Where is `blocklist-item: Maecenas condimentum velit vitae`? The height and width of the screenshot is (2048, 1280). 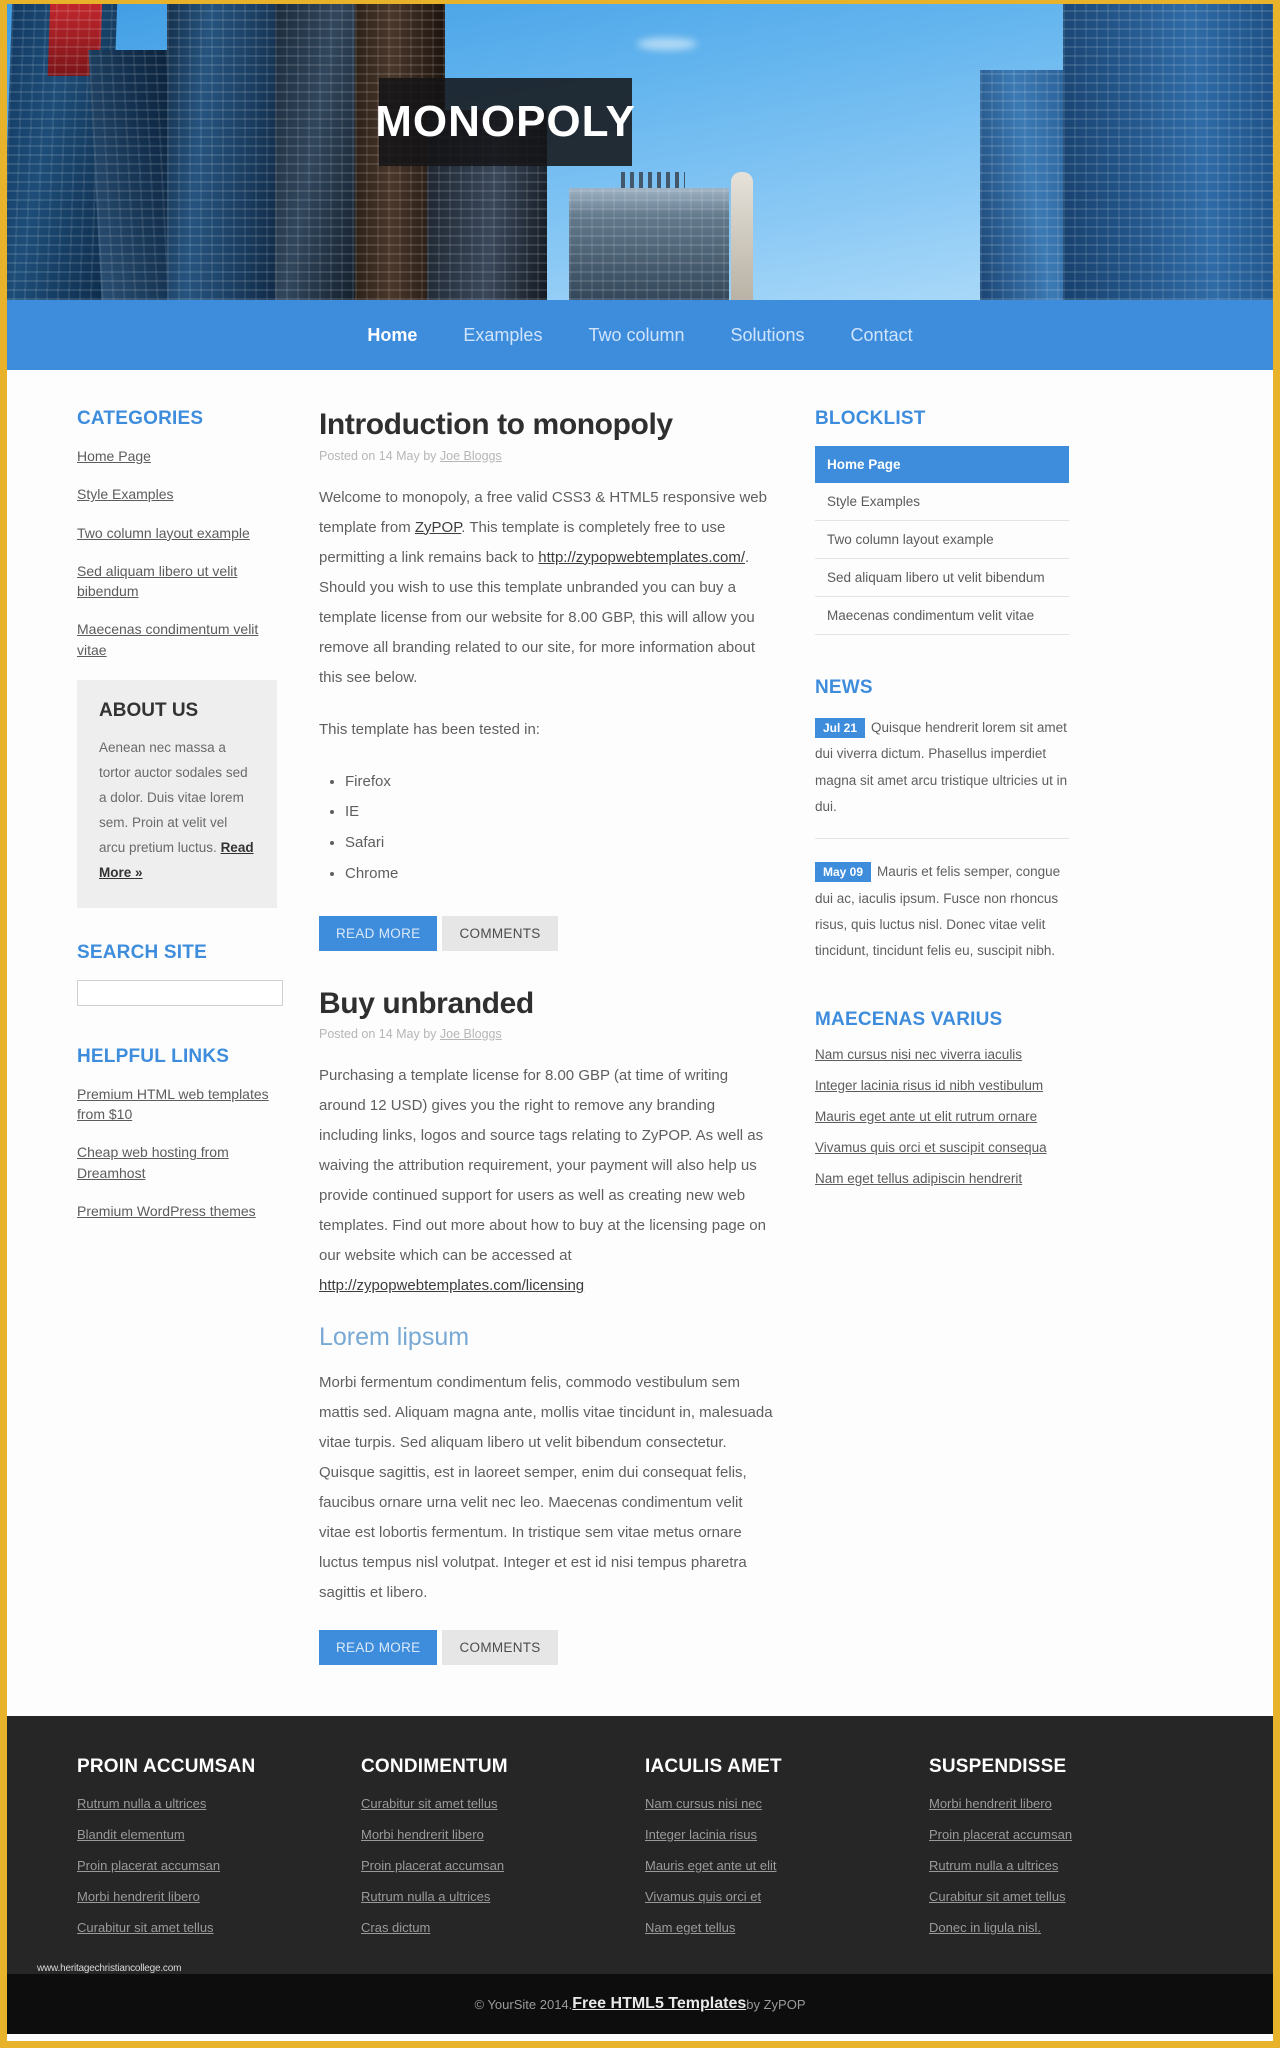
blocklist-item: Maecenas condimentum velit vitae is located at coordinates (942, 616).